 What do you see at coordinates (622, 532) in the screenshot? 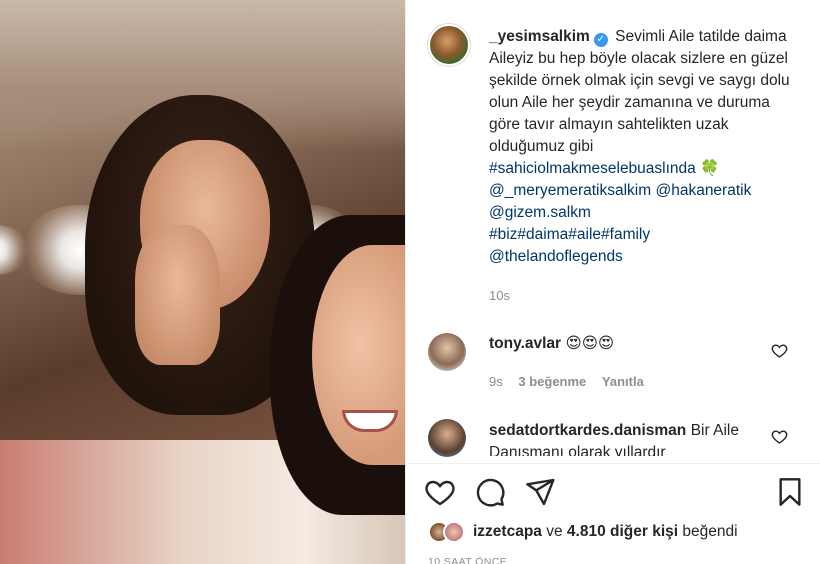
I see `likes-count: 4.810 diğer kişi` at bounding box center [622, 532].